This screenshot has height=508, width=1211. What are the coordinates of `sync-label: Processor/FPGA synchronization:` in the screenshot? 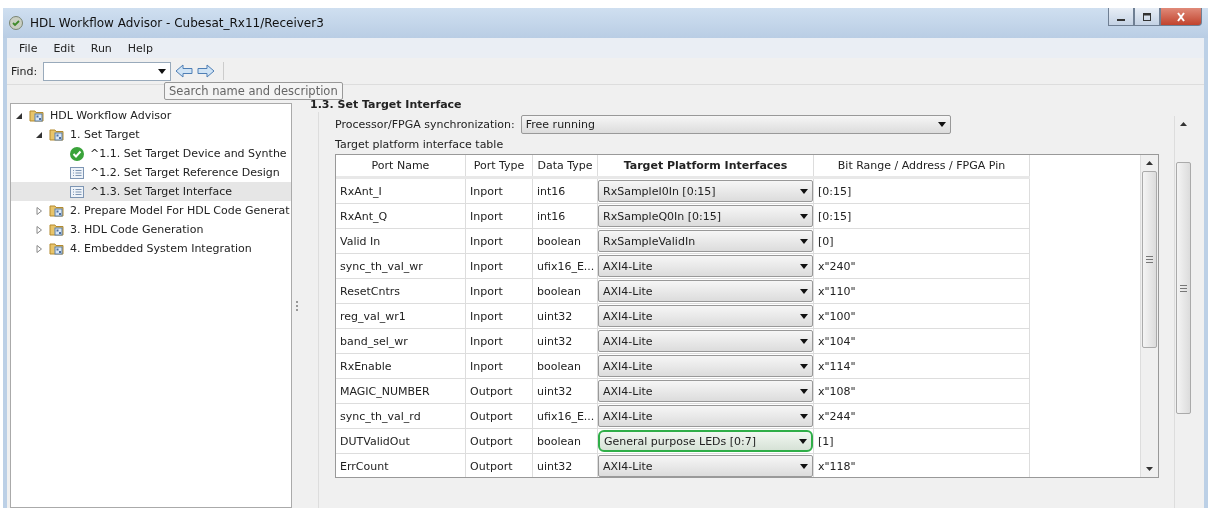 It's located at (425, 124).